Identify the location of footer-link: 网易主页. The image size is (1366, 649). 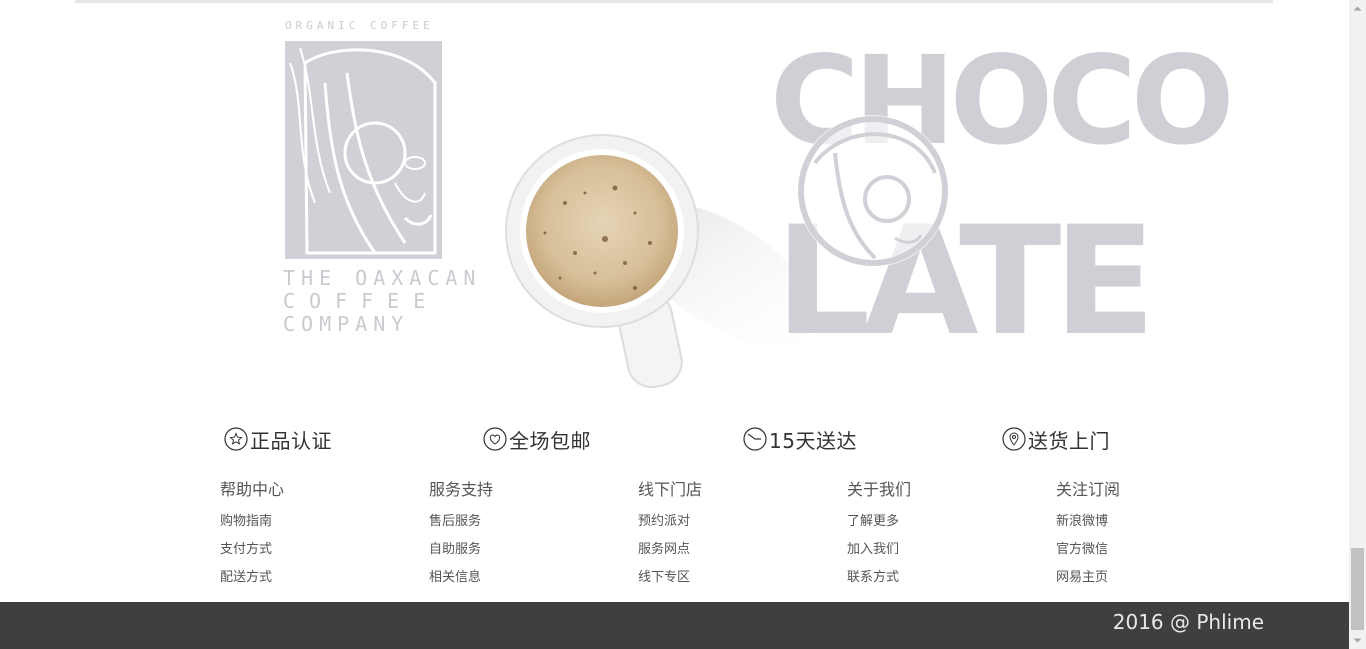
(1146, 578).